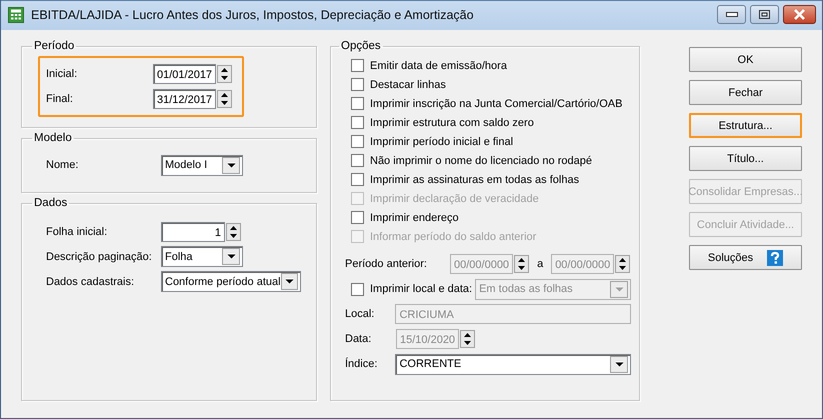  Describe the element at coordinates (361, 364) in the screenshot. I see `field-label: Índice:` at that location.